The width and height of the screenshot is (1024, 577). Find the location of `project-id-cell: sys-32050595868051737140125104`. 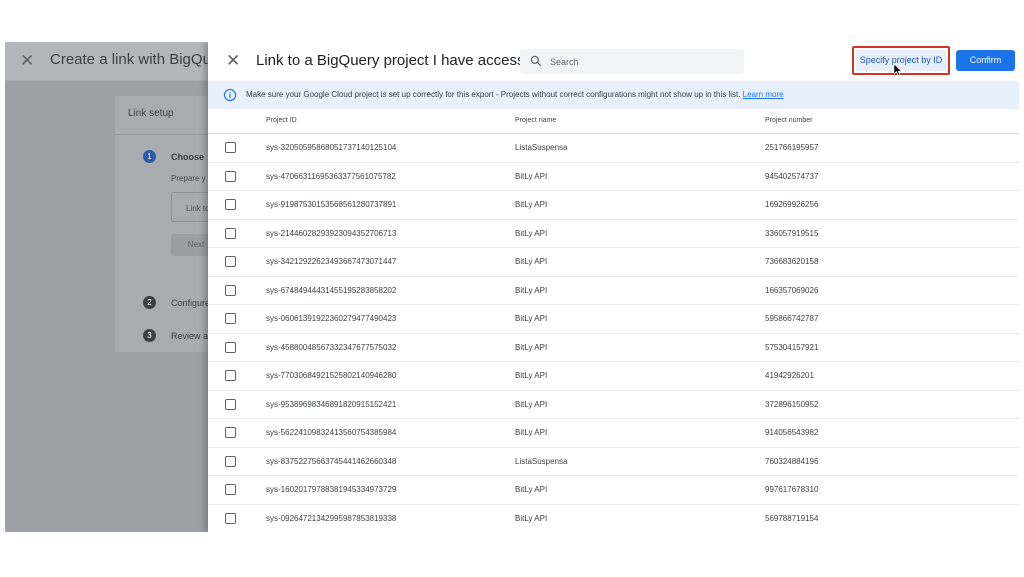

project-id-cell: sys-32050595868051737140125104 is located at coordinates (331, 147).